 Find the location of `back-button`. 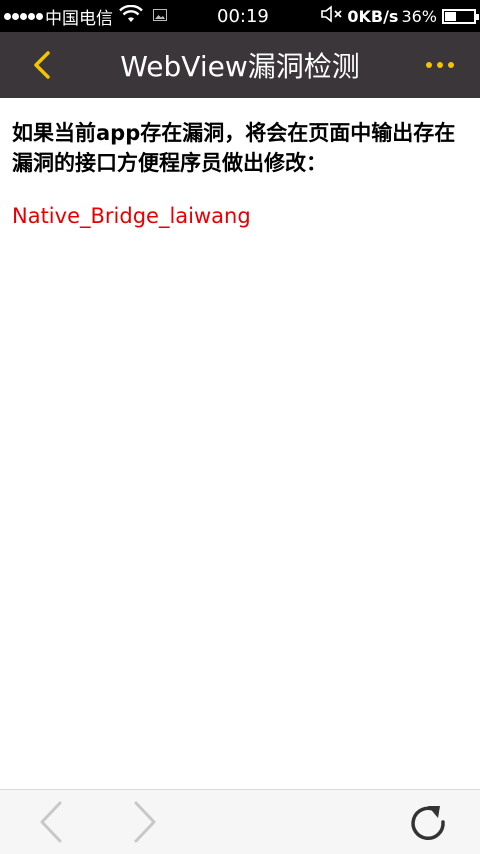

back-button is located at coordinates (42, 65).